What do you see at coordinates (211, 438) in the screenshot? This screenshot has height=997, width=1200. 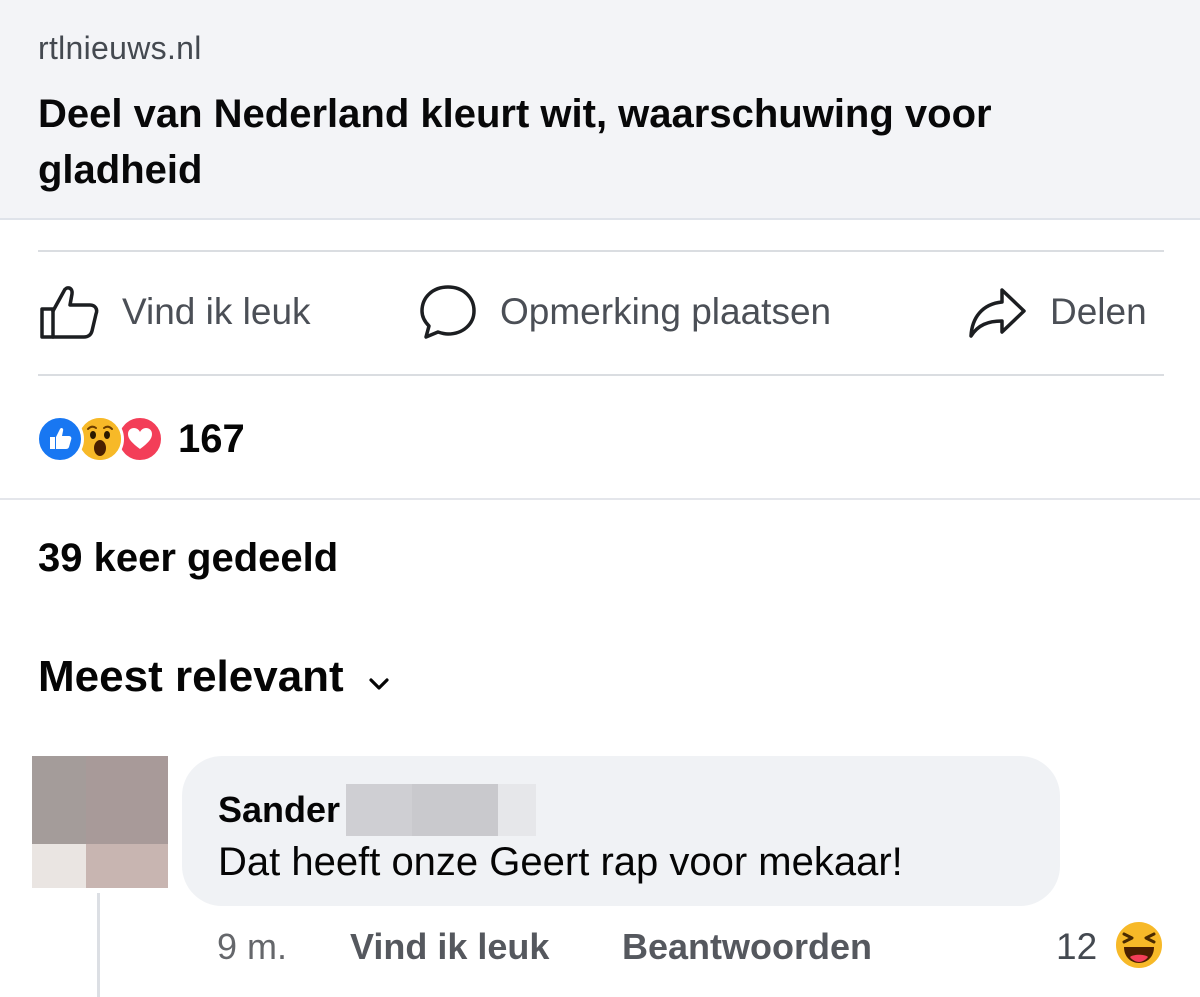 I see `reaction-count: 167` at bounding box center [211, 438].